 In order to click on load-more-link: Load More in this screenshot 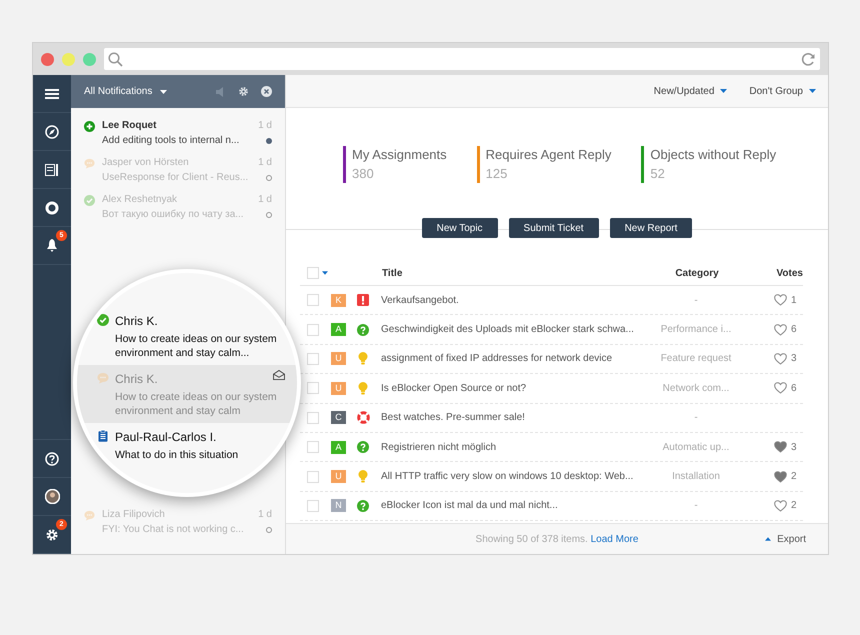, I will do `click(614, 539)`.